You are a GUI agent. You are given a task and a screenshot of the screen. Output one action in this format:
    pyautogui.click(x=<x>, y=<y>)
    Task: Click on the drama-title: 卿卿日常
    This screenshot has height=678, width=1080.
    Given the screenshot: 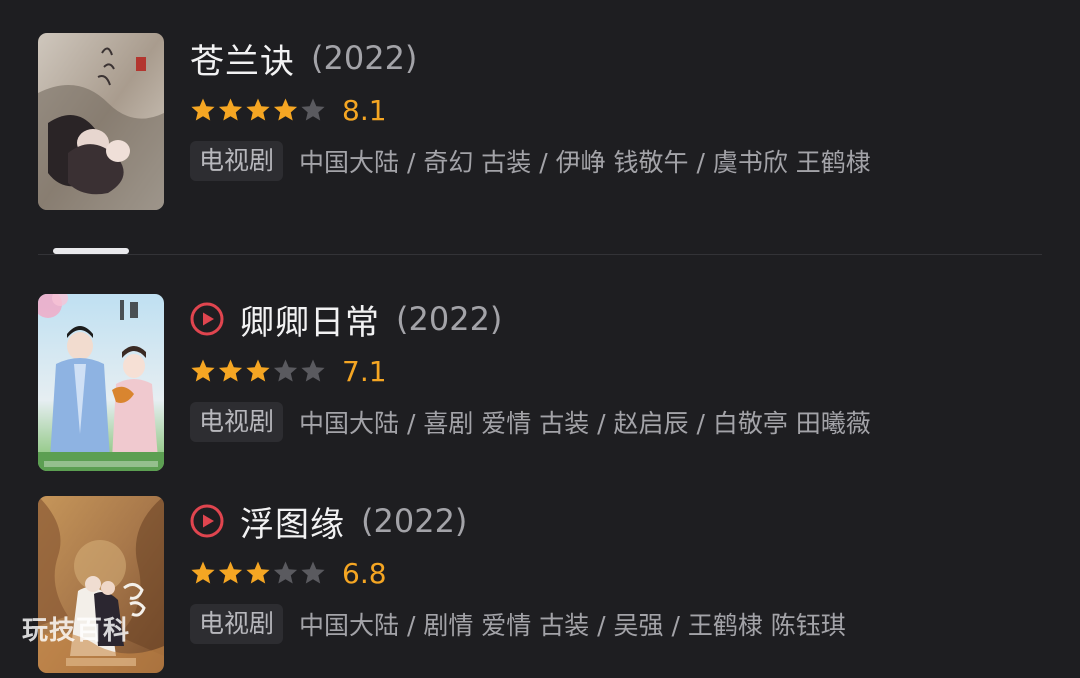 What is the action you would take?
    pyautogui.click(x=310, y=319)
    